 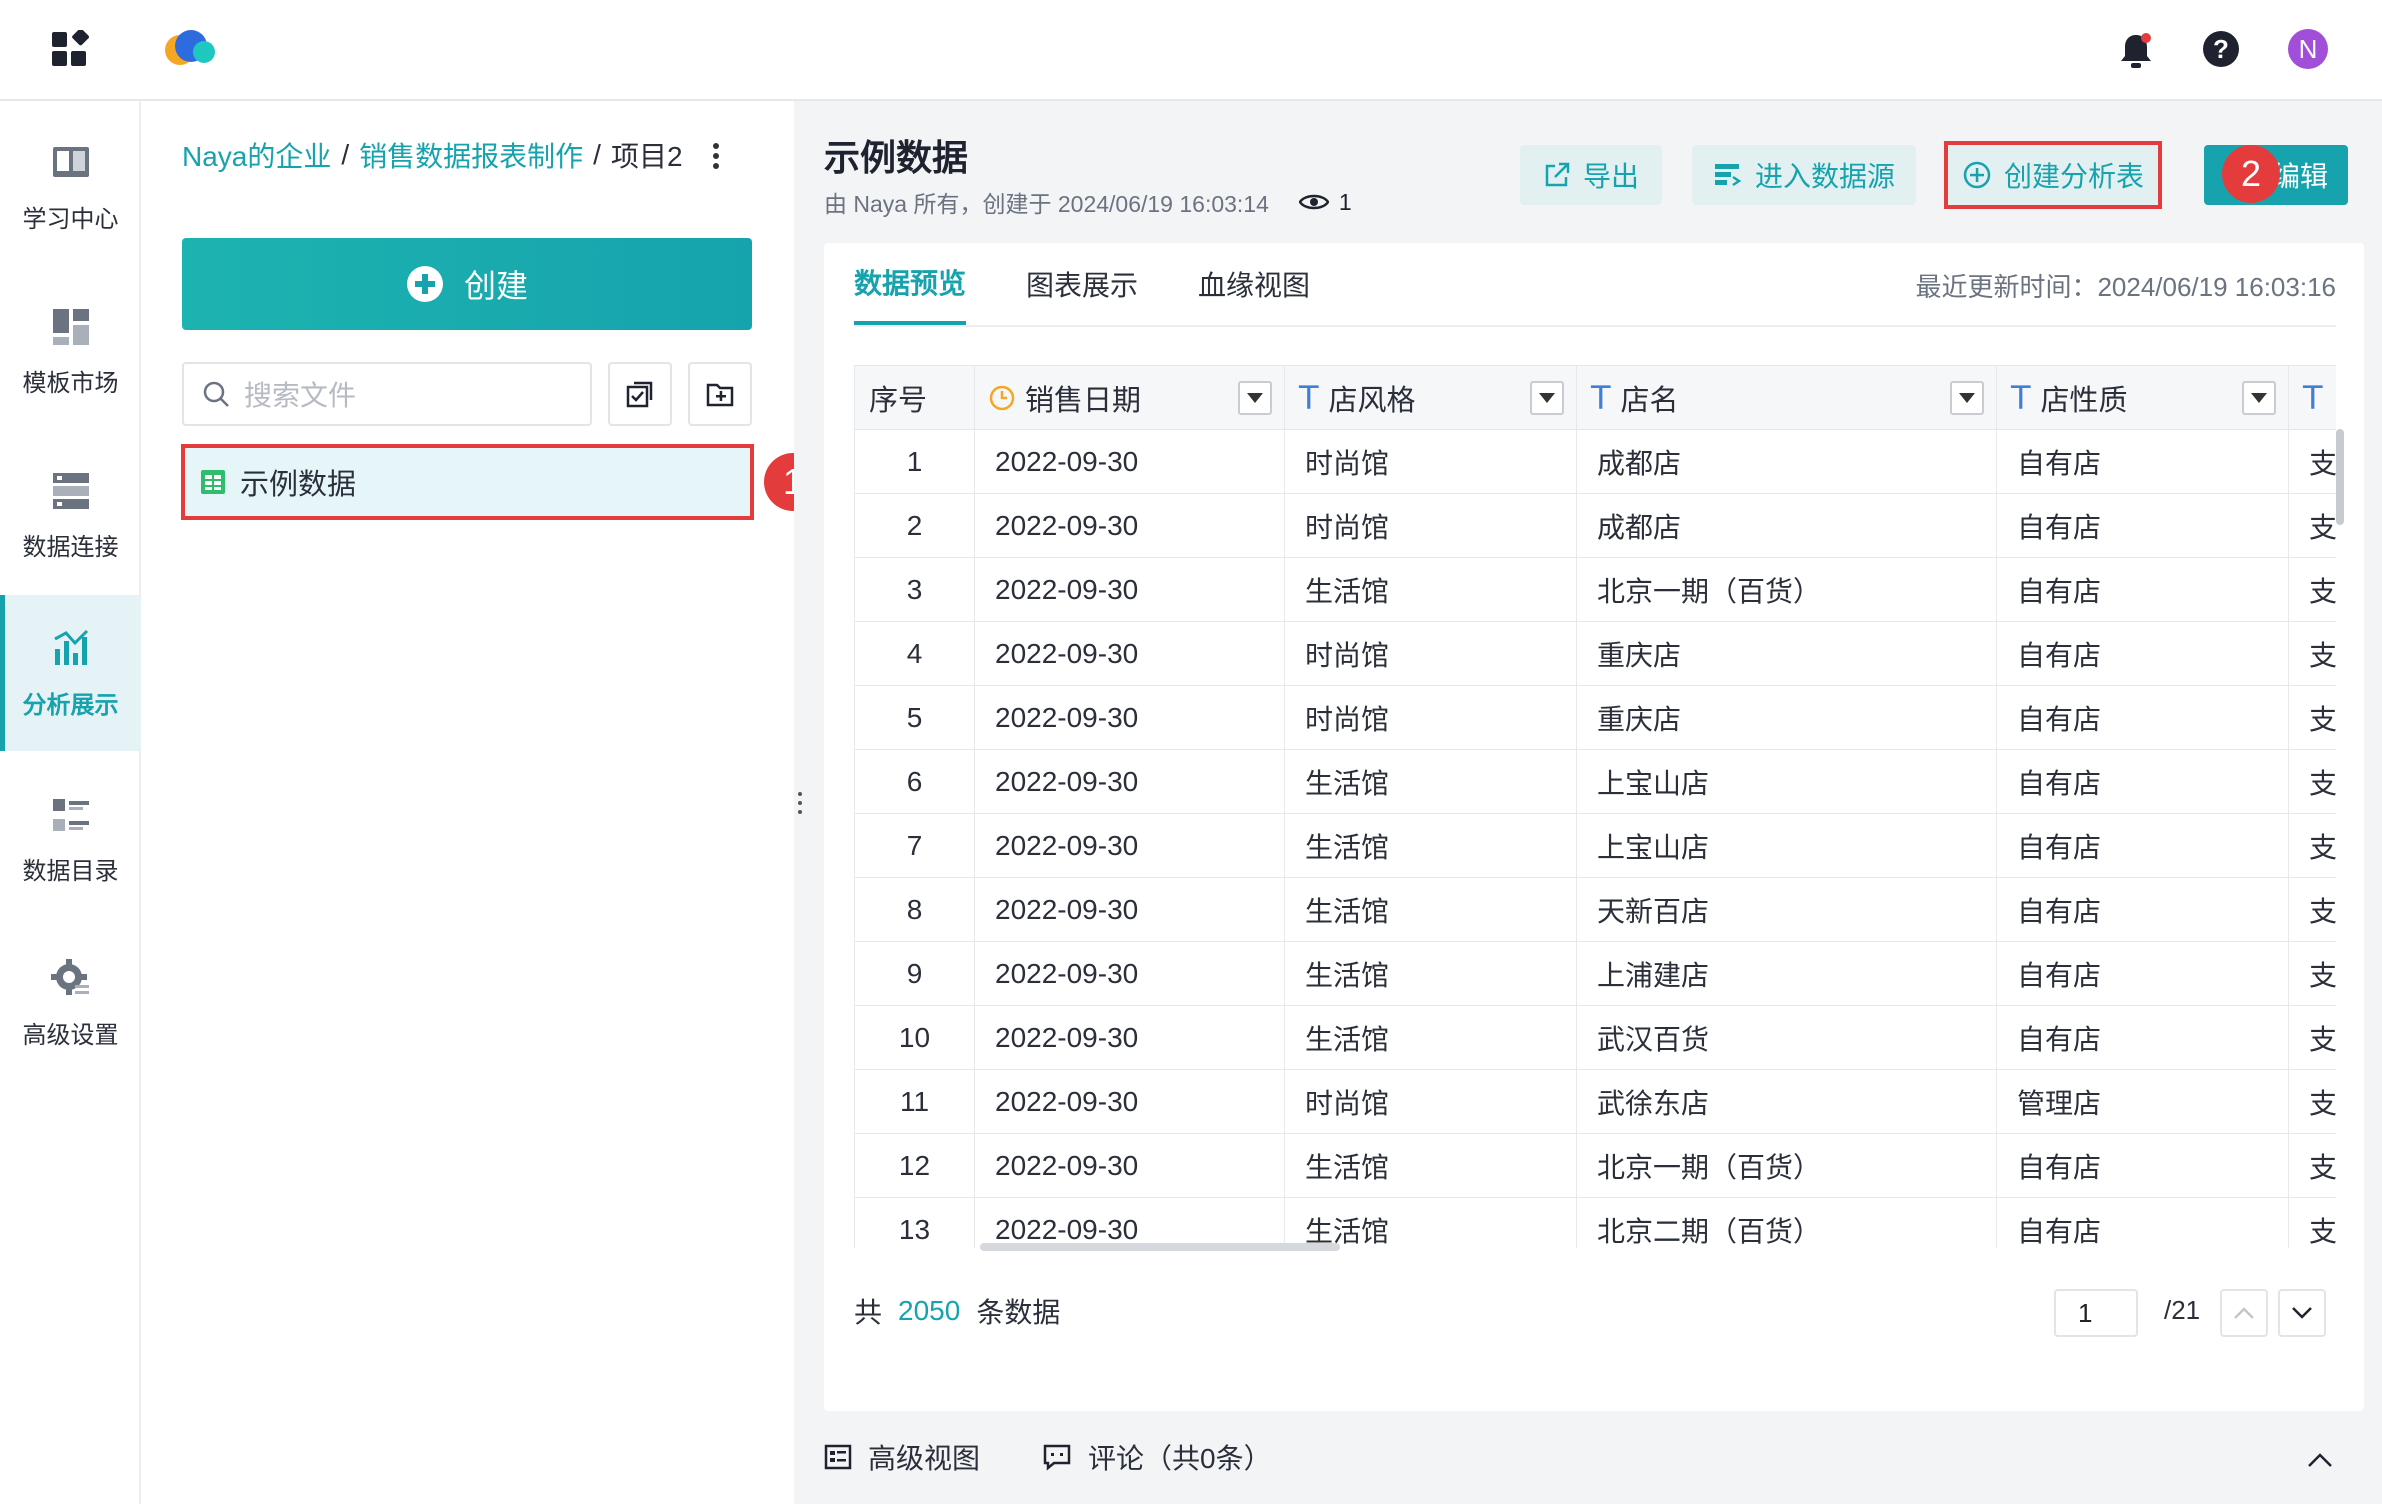 I want to click on total-prefix: 共, so click(x=868, y=1312).